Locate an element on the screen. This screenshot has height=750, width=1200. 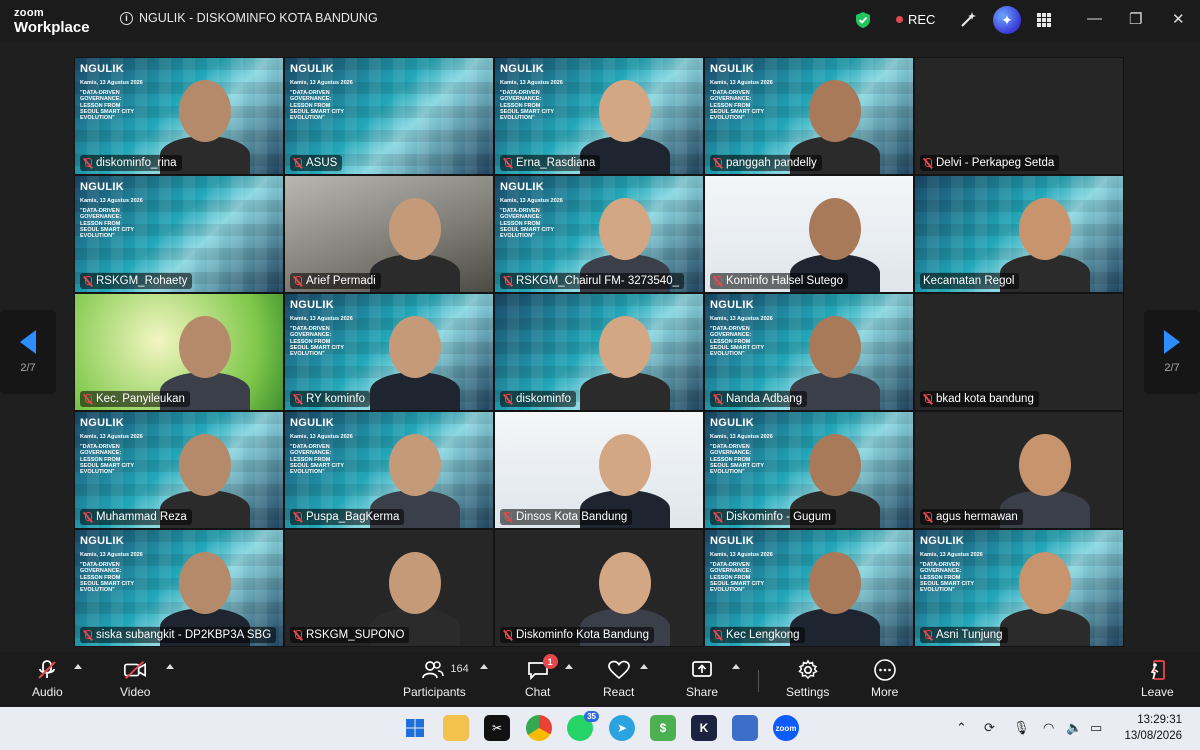
minimize-icon: — is located at coordinates (1094, 18).